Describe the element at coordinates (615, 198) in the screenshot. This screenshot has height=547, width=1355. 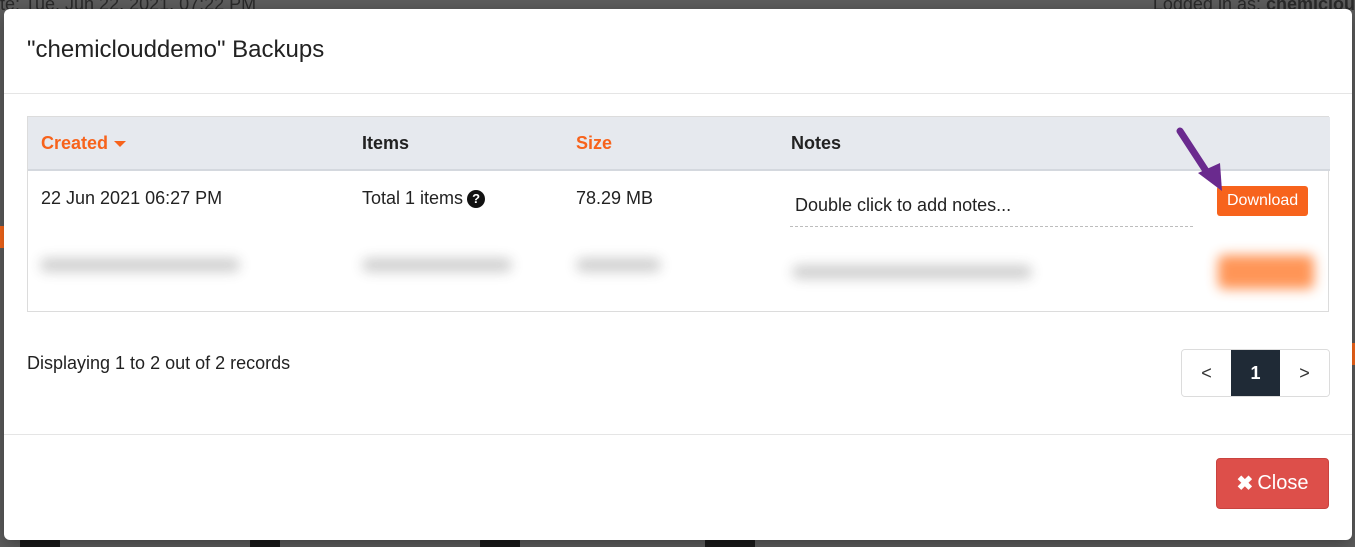
I see `cell-size: 78.29 MB` at that location.